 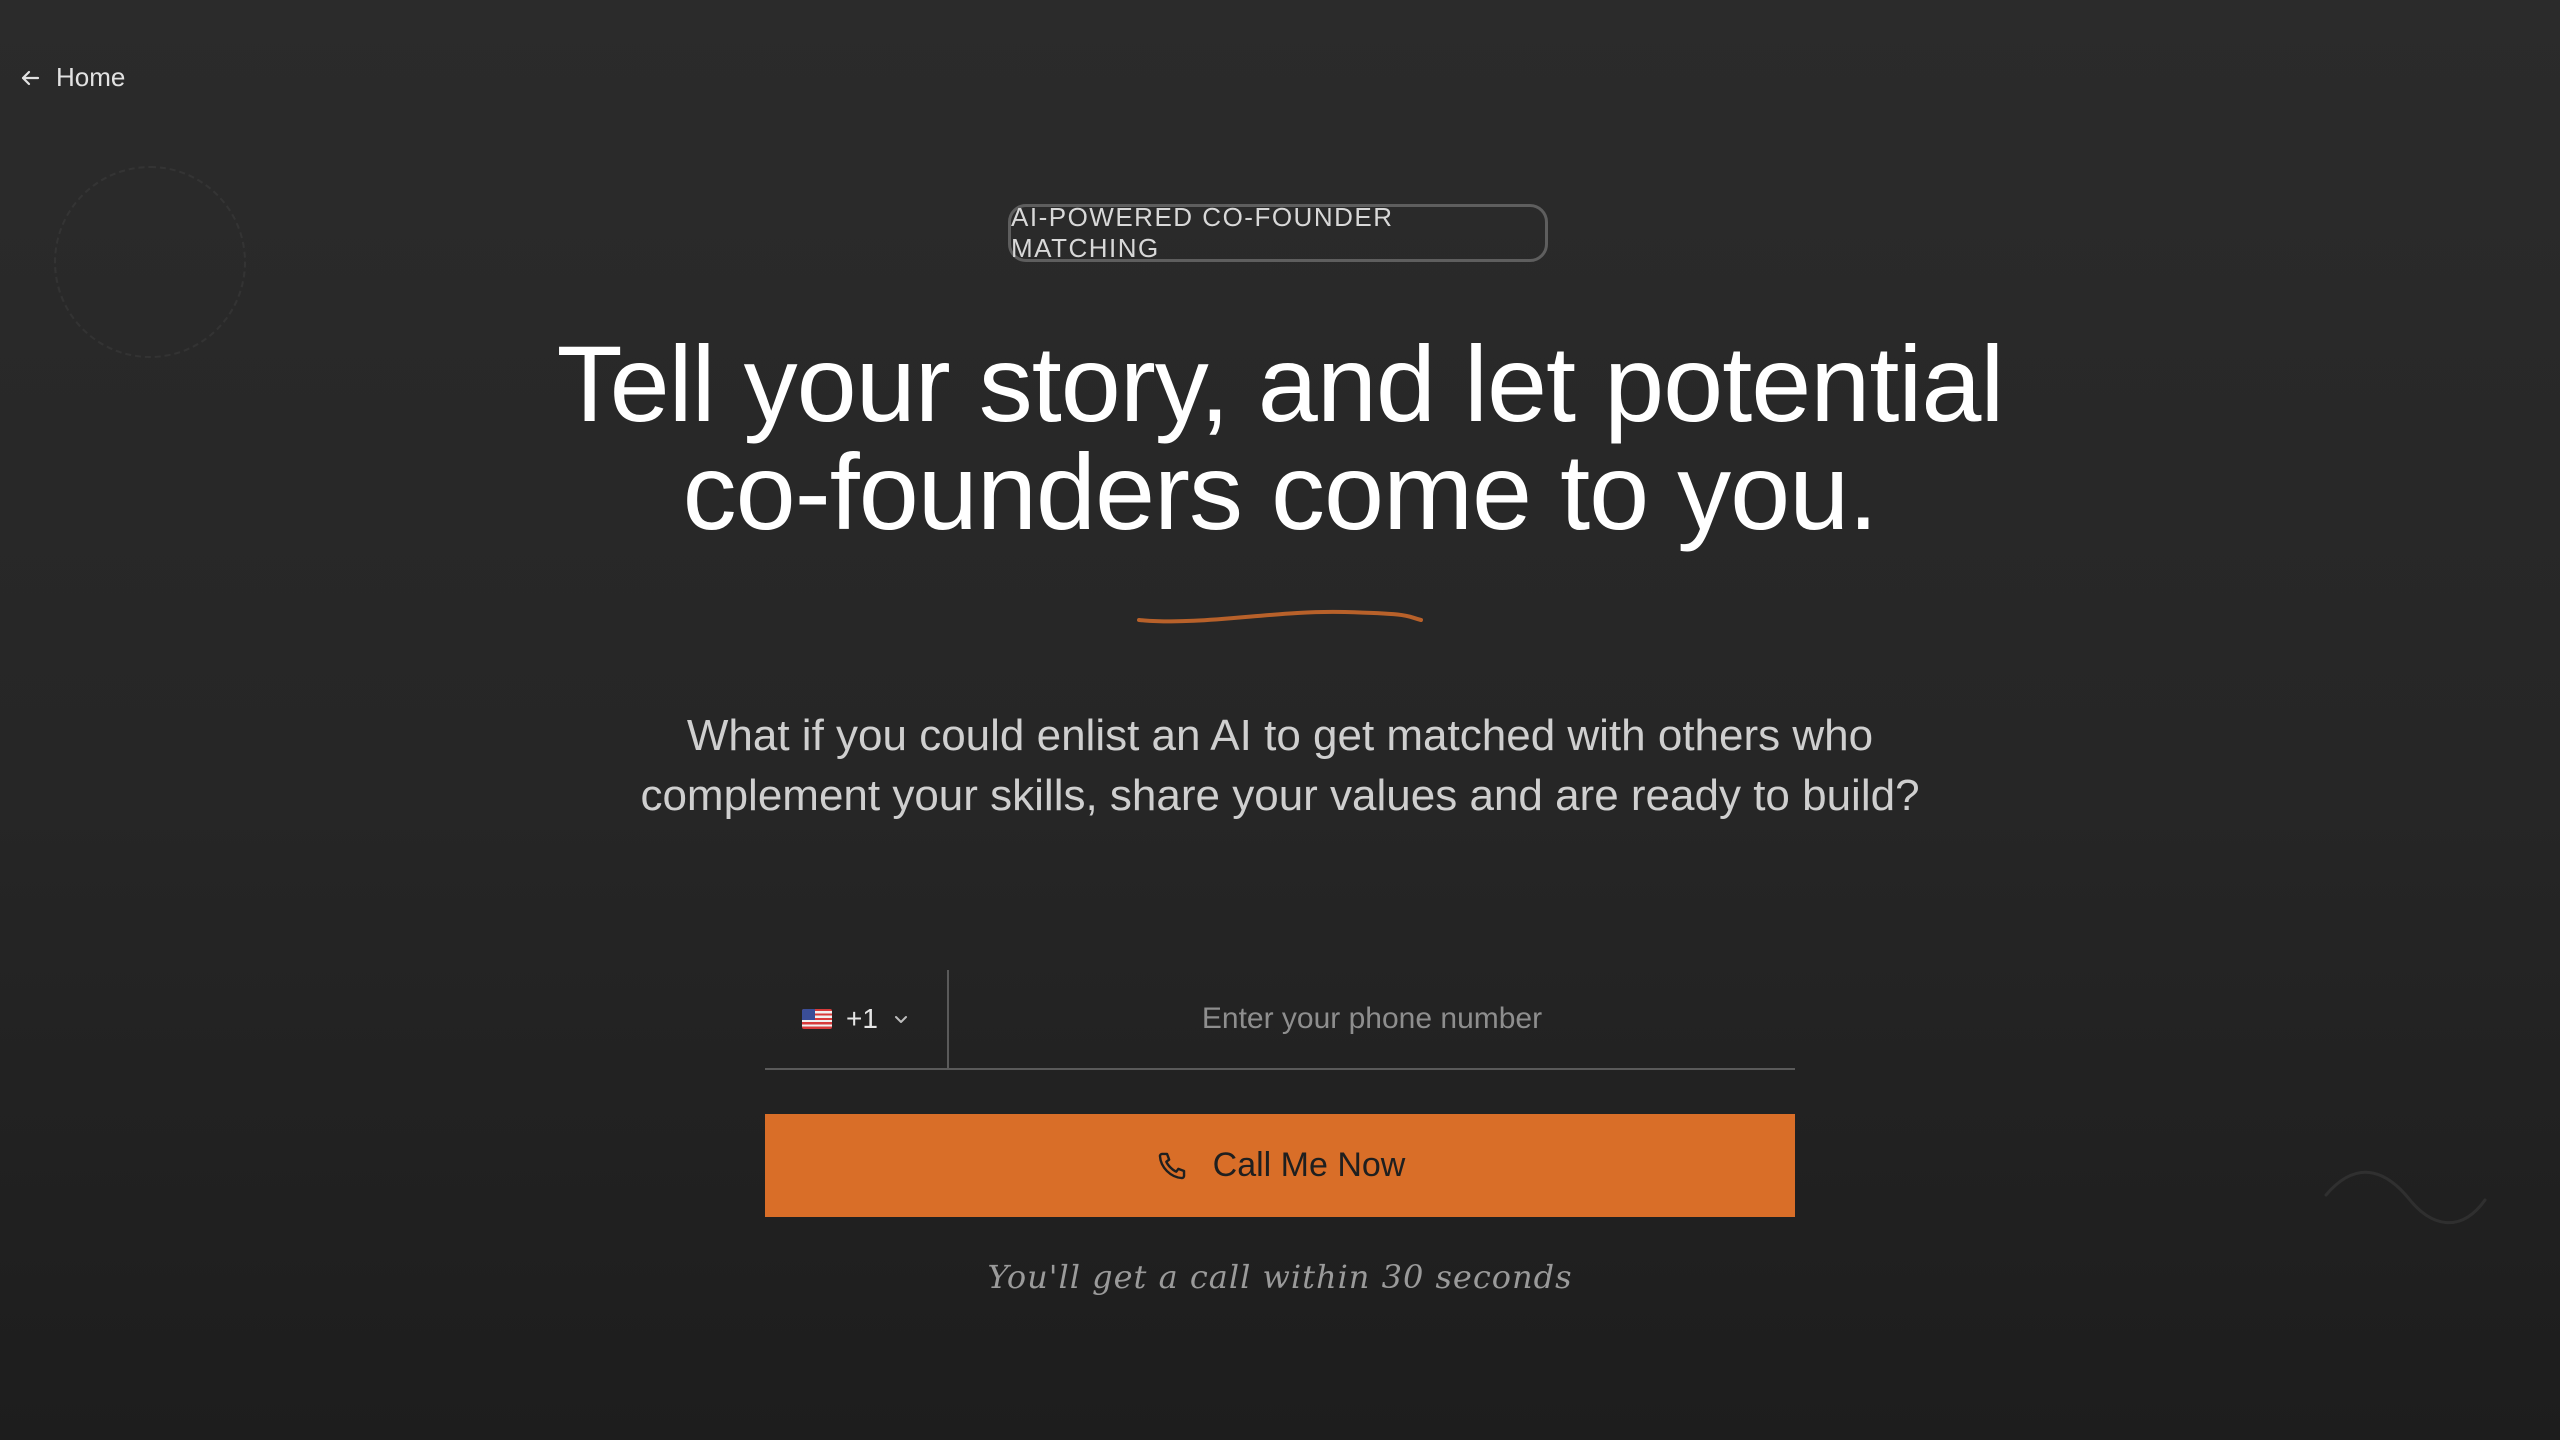 I want to click on feature-badge: AI-POWERED CO-FOUNDER MATCHING, so click(x=1278, y=232).